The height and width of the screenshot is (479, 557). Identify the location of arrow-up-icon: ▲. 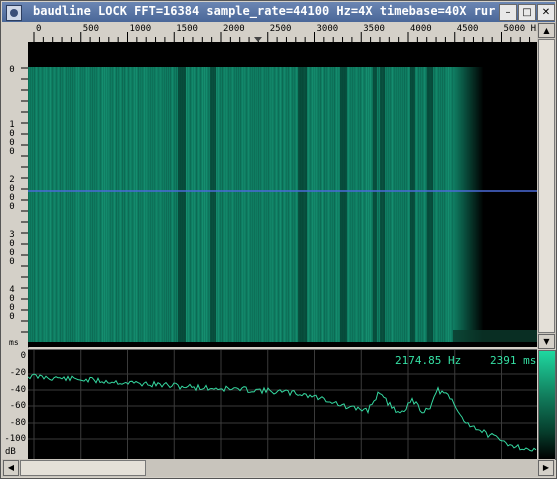
(546, 30).